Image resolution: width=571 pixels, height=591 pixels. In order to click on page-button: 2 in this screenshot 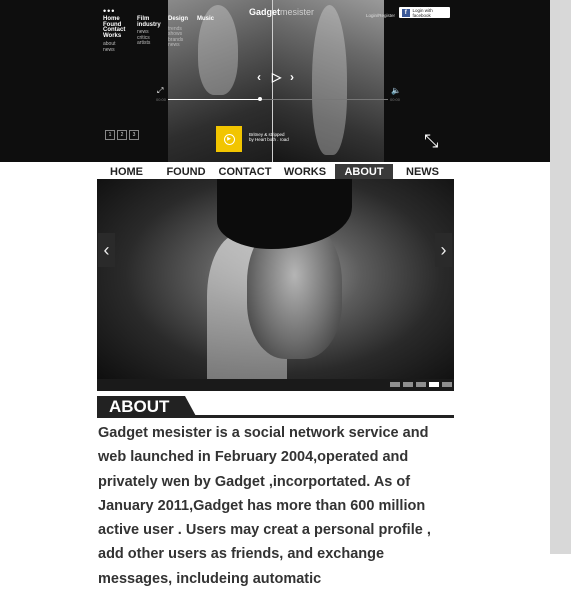, I will do `click(122, 135)`.